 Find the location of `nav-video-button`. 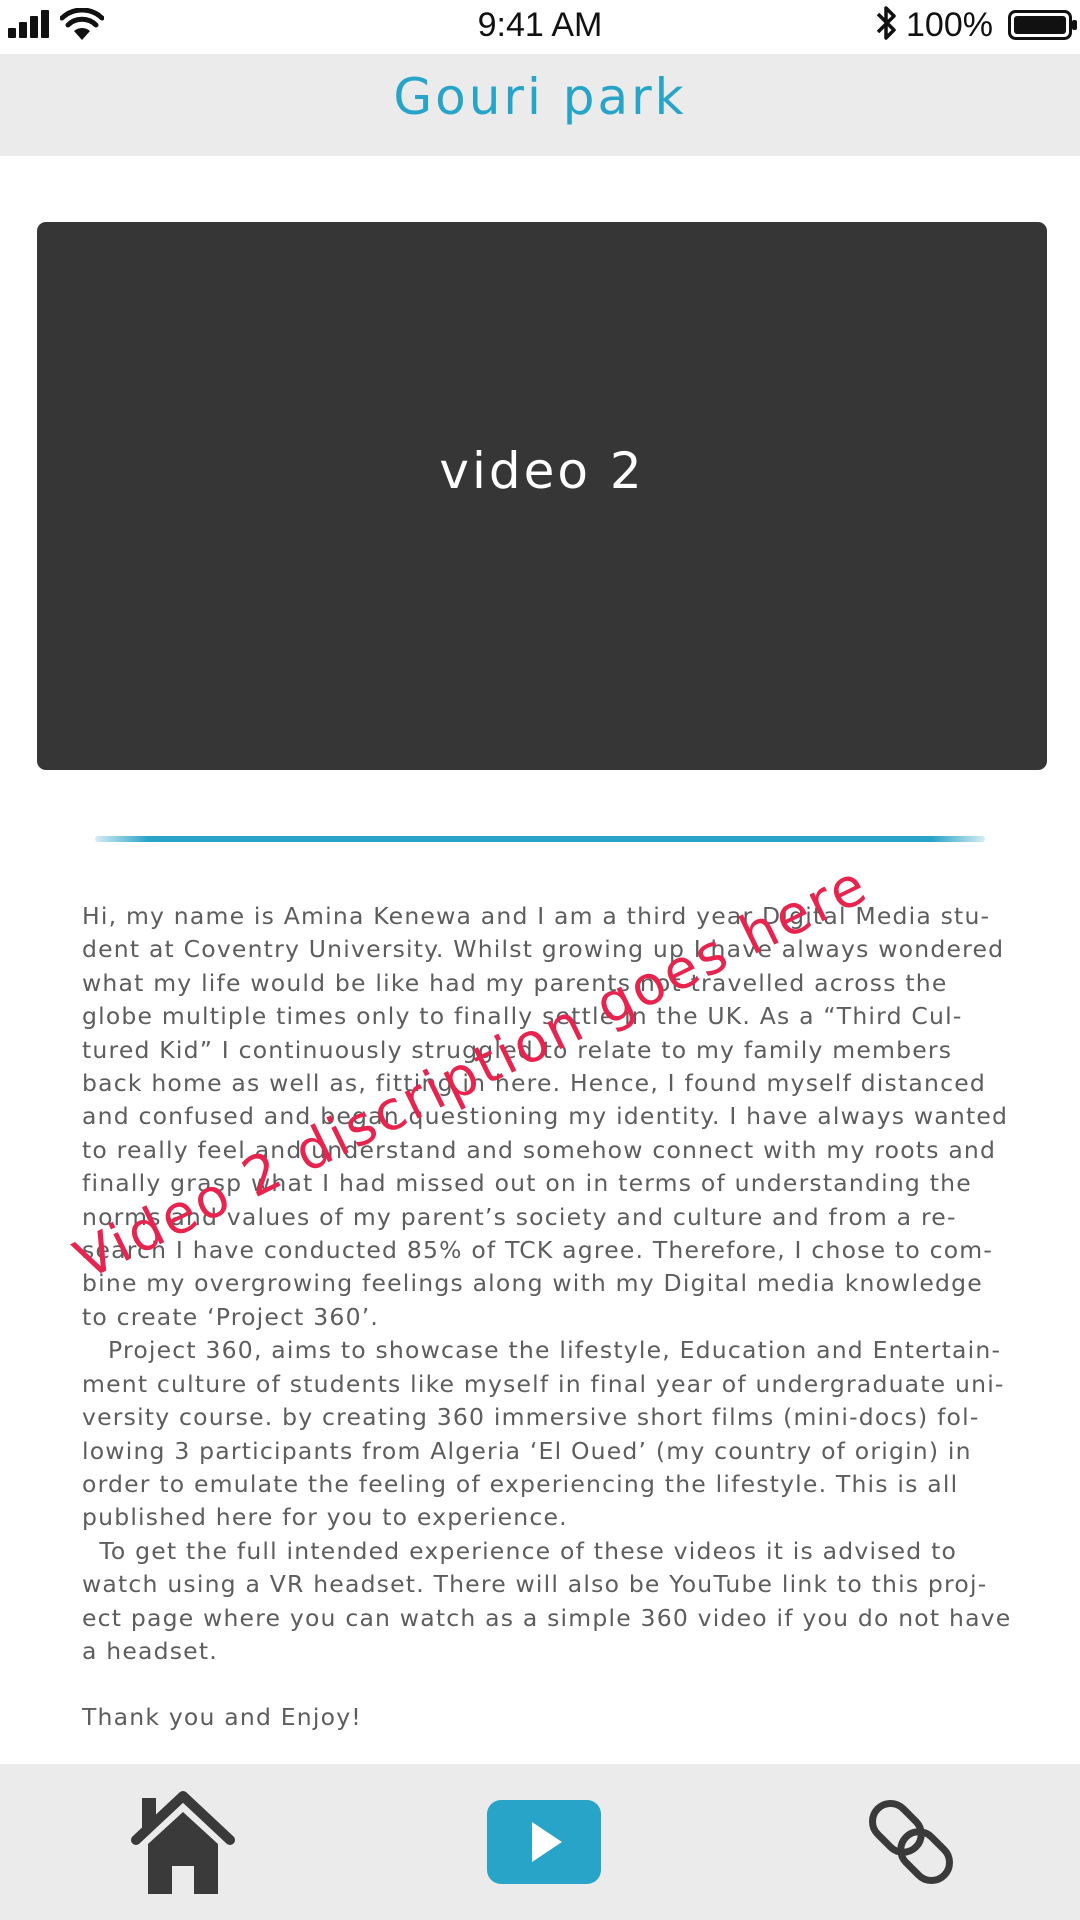

nav-video-button is located at coordinates (544, 1842).